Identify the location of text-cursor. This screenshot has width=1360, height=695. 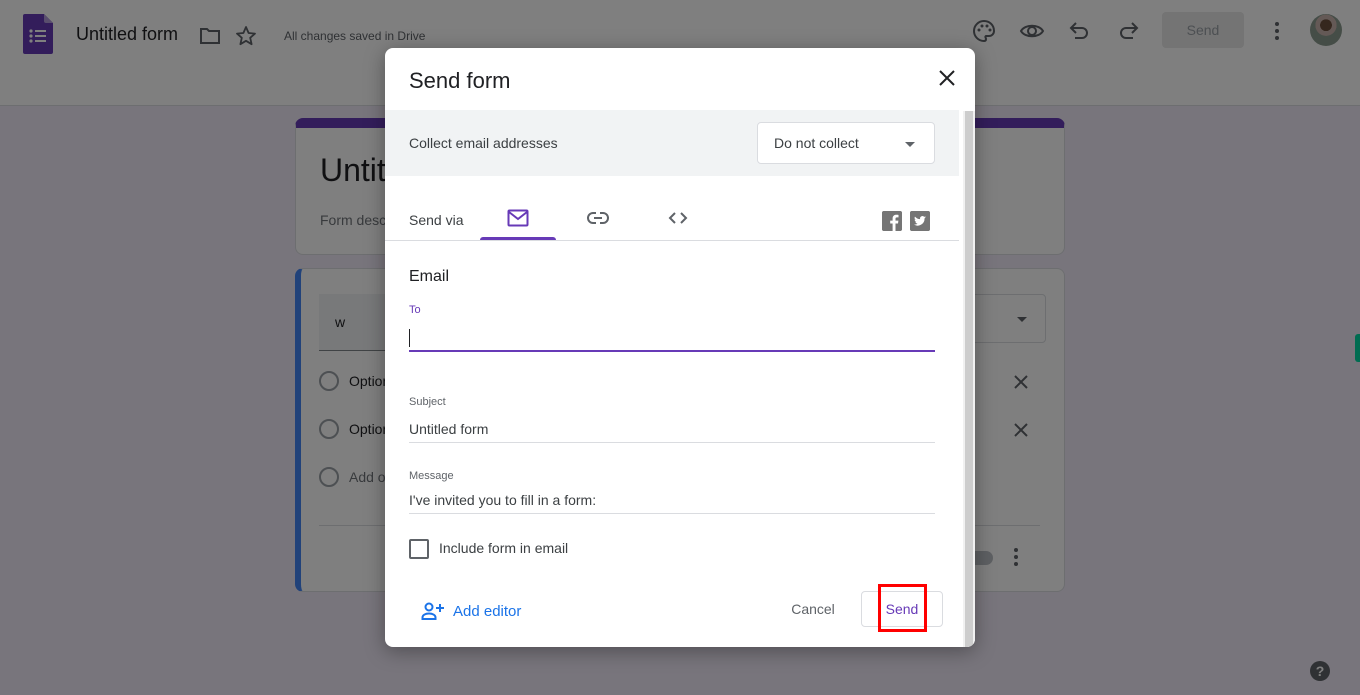
(409, 338).